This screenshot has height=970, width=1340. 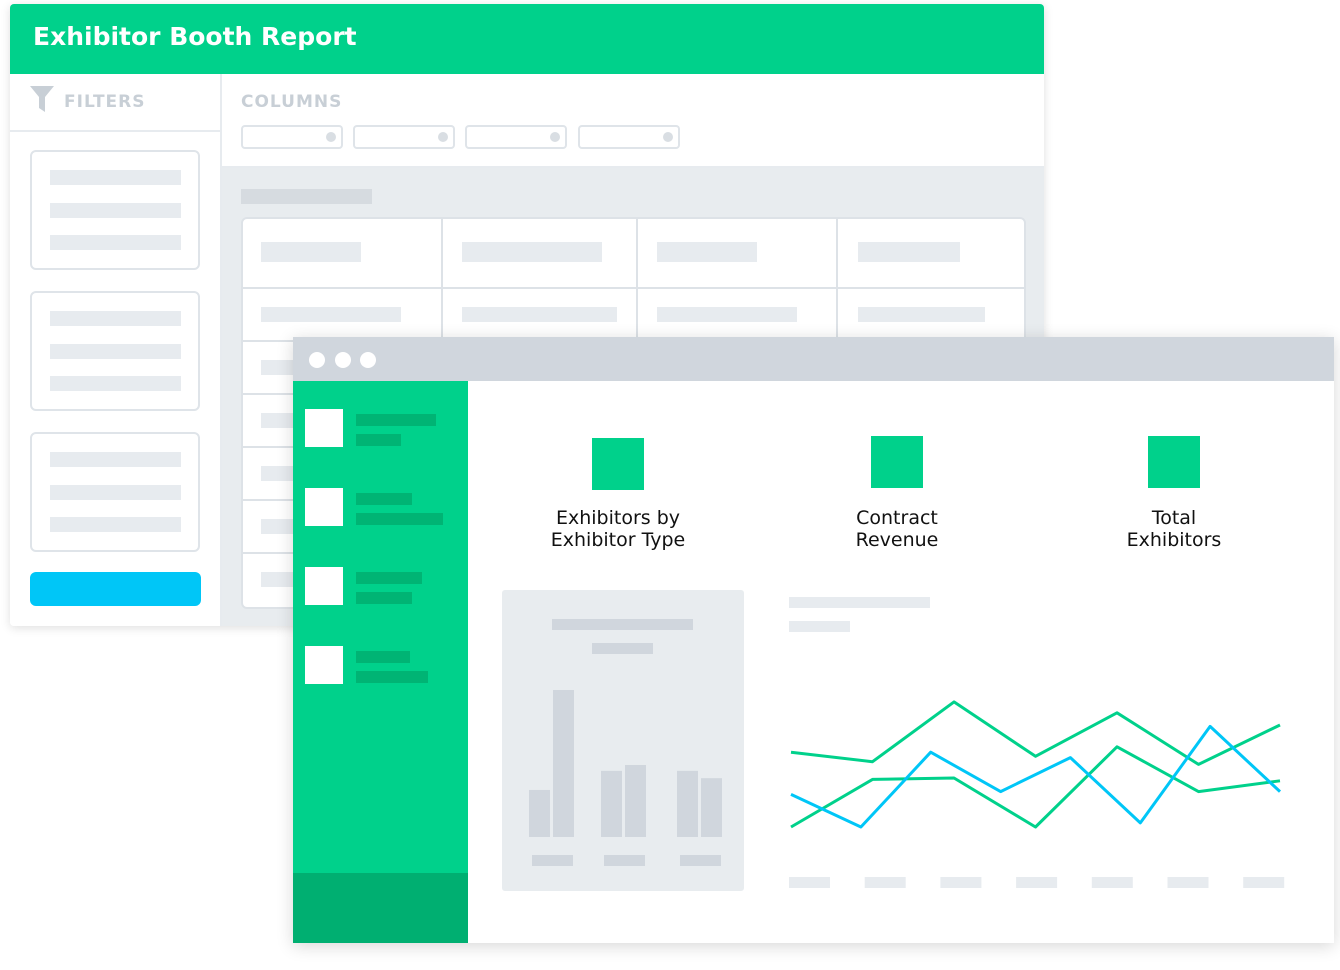 I want to click on line-chart, so click(x=1037, y=794).